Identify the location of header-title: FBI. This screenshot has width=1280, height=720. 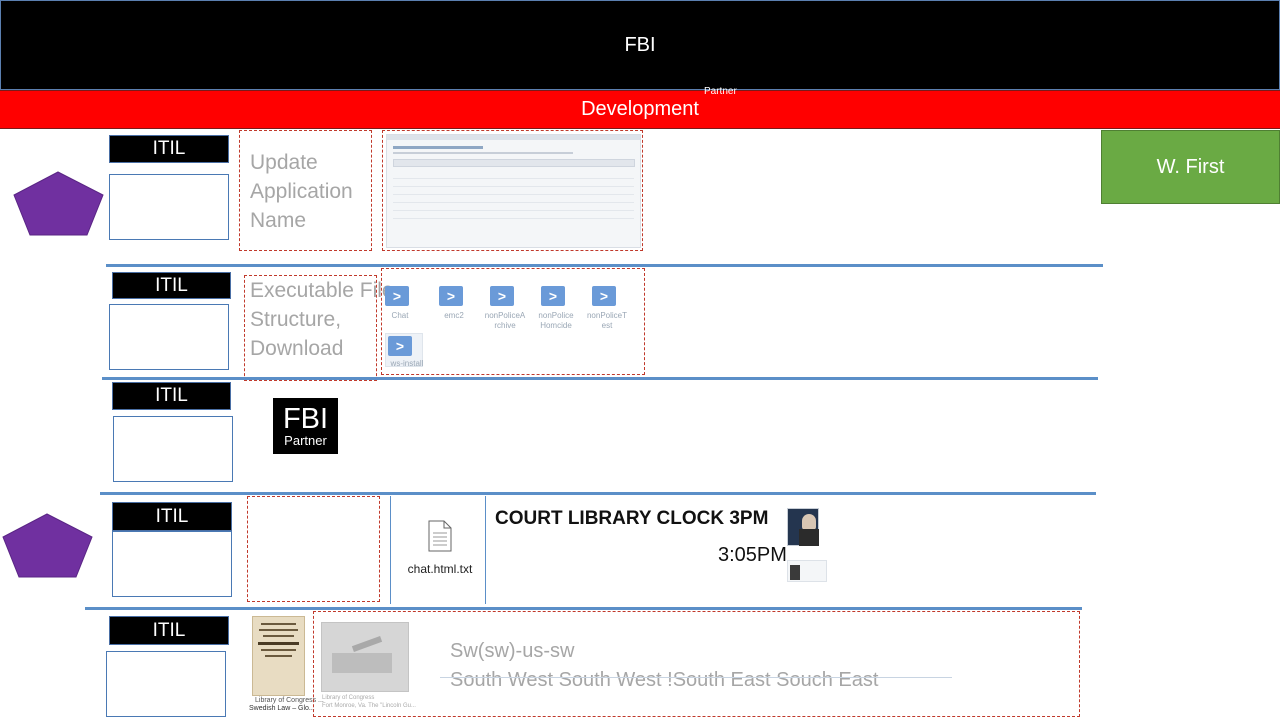
(640, 44).